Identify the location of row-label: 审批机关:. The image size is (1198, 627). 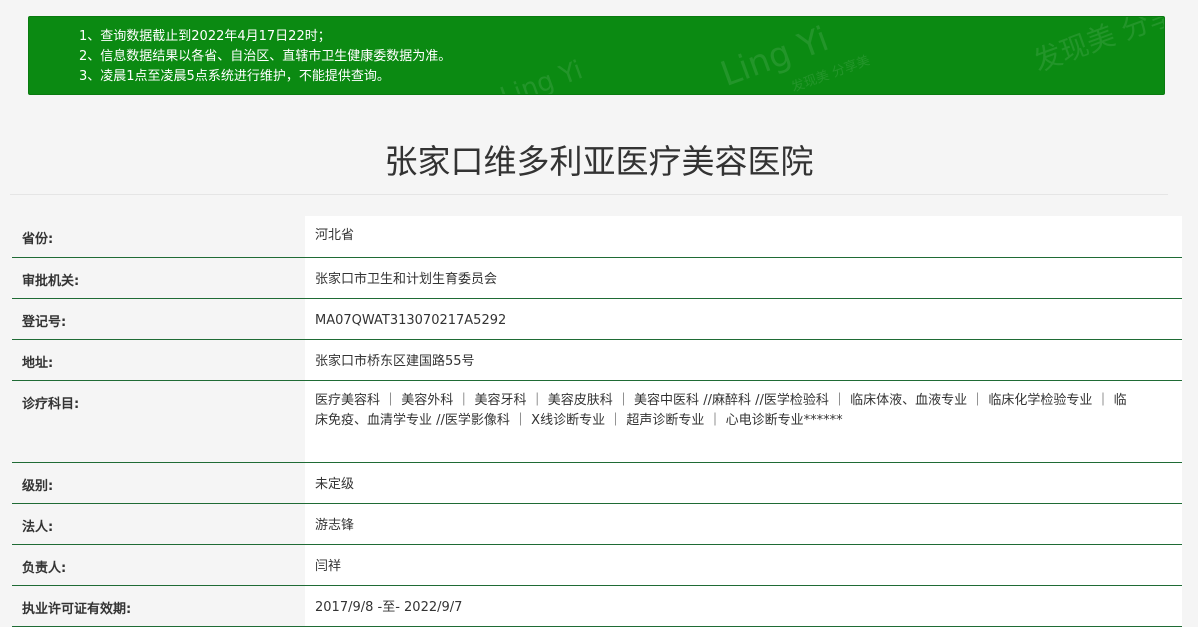
(158, 278).